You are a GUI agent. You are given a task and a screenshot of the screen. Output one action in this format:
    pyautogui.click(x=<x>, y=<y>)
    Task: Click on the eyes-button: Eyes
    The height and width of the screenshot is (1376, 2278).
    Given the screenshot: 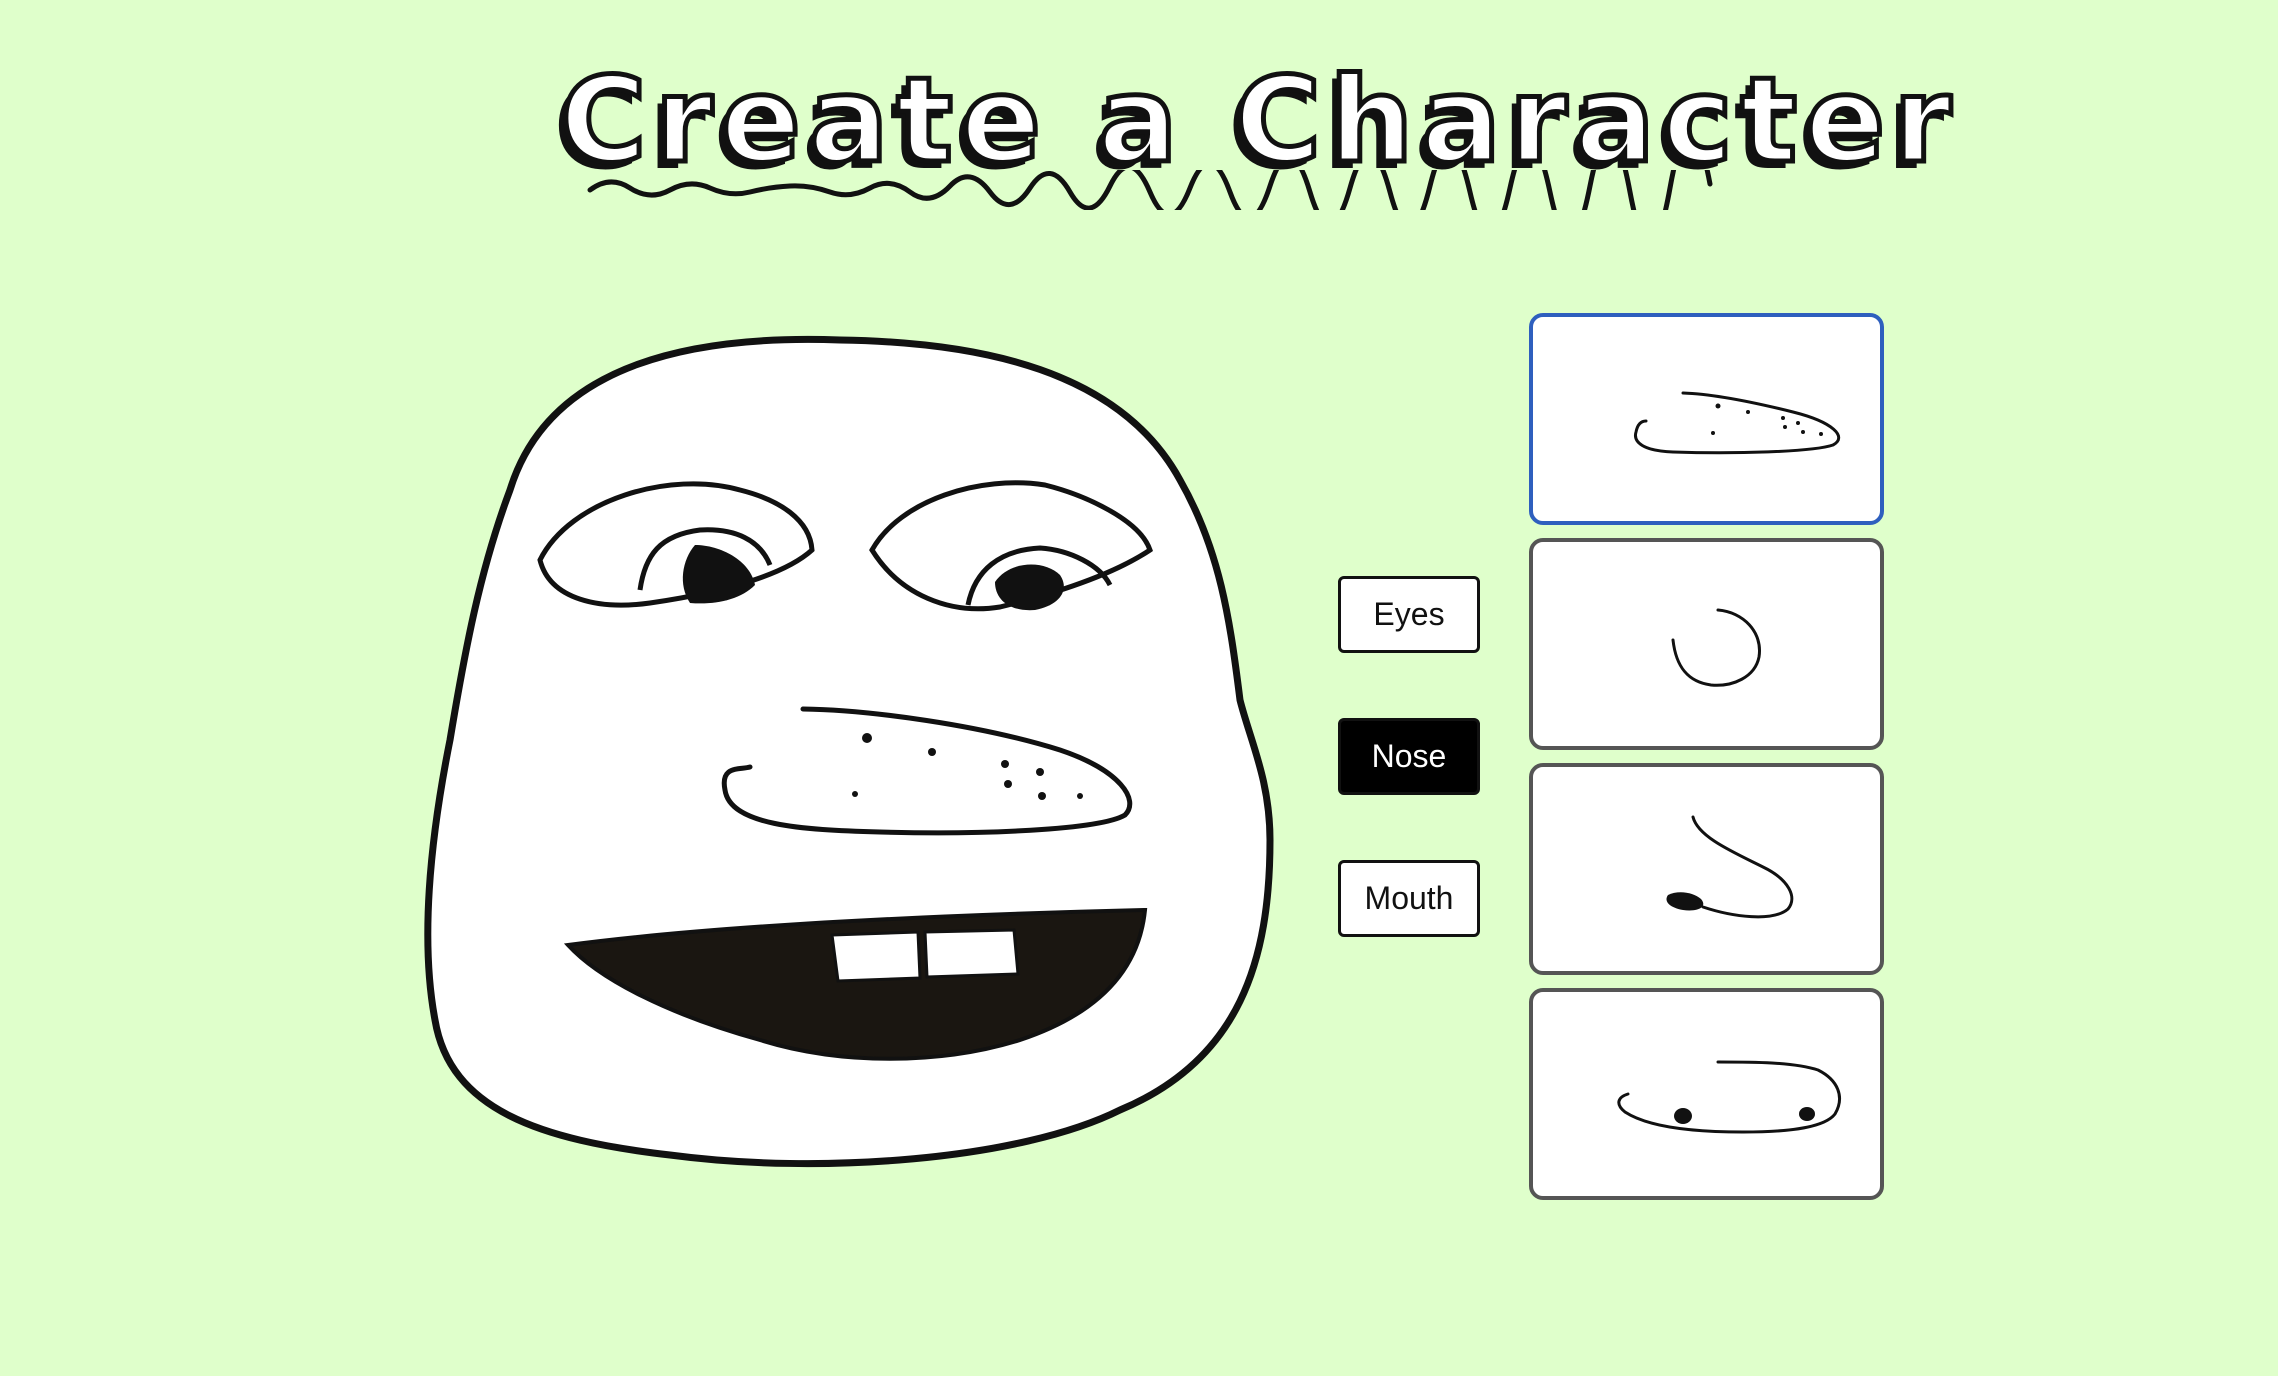 What is the action you would take?
    pyautogui.click(x=1409, y=614)
    